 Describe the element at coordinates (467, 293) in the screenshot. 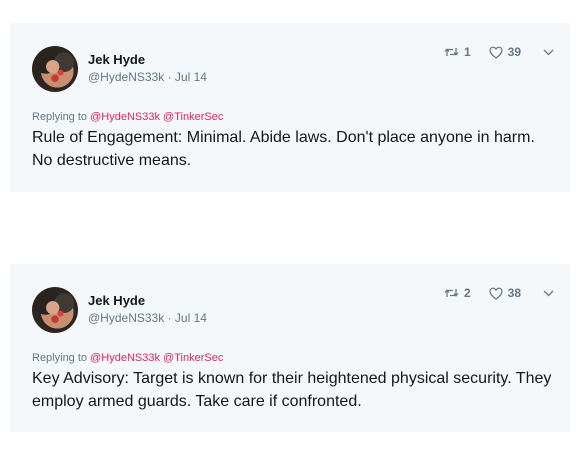

I see `retweet-count: 2` at that location.